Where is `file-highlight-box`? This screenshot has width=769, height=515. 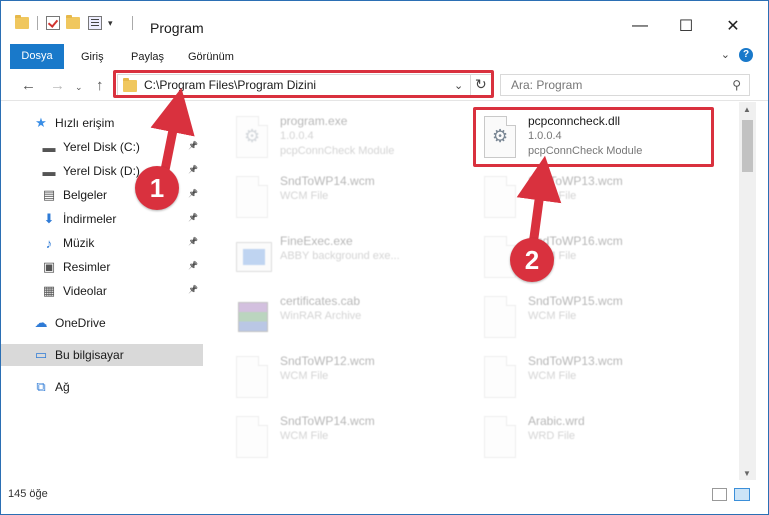
file-highlight-box is located at coordinates (593, 137).